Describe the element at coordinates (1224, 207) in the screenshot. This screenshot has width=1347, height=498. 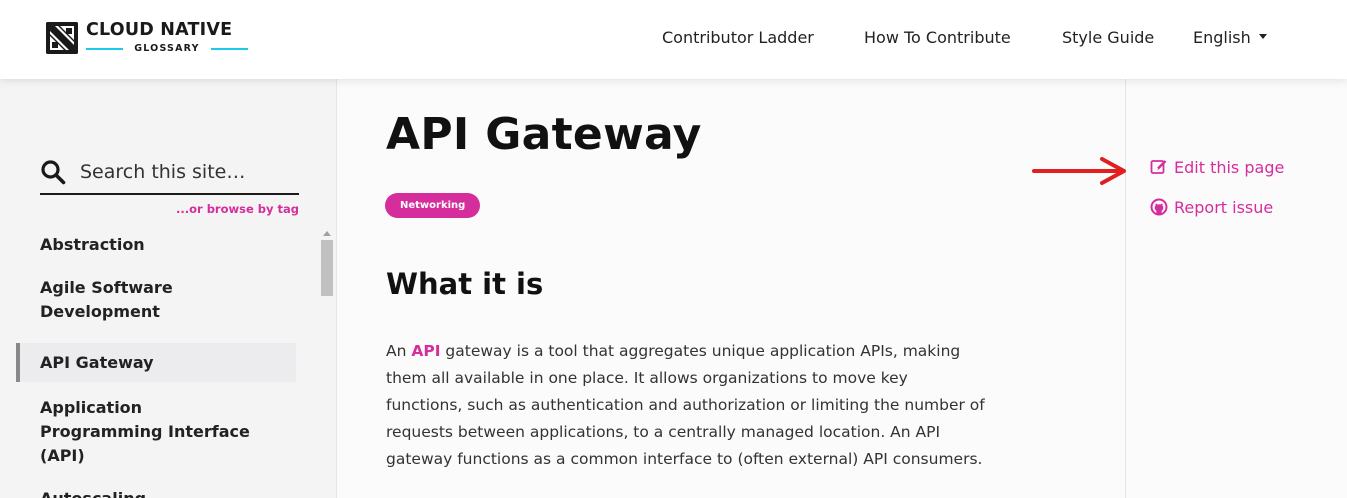
I see `report-issue-label: Report issue` at that location.